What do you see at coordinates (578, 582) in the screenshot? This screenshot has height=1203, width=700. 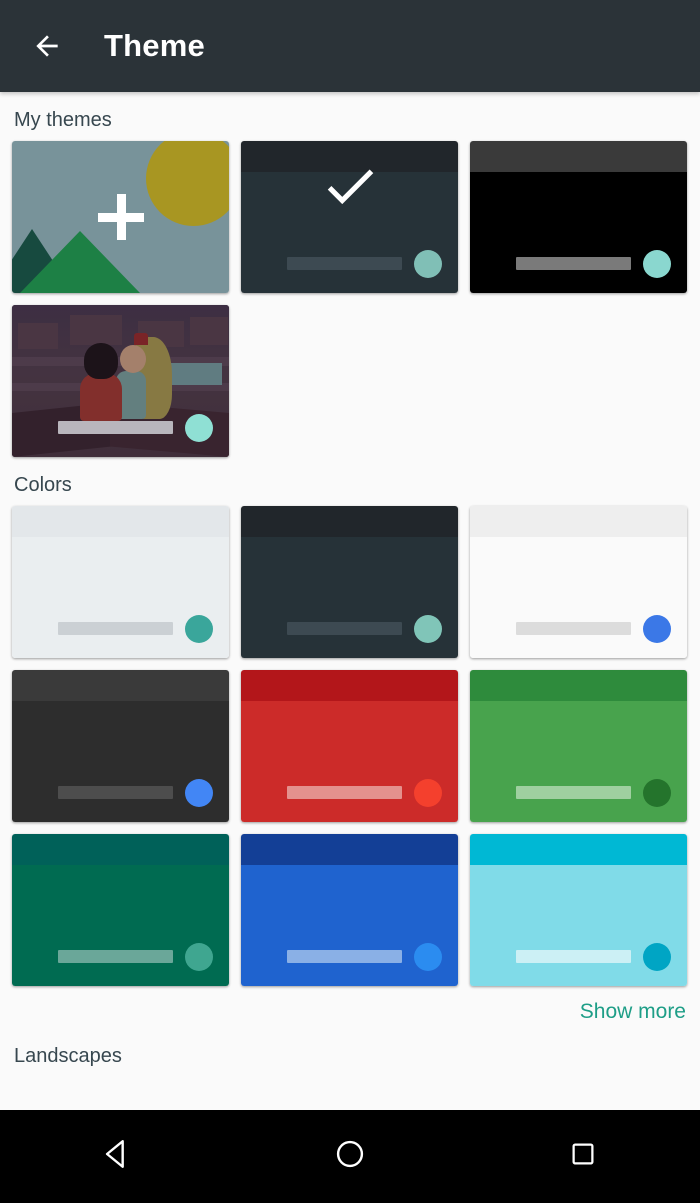 I see `theme-card-color-white` at bounding box center [578, 582].